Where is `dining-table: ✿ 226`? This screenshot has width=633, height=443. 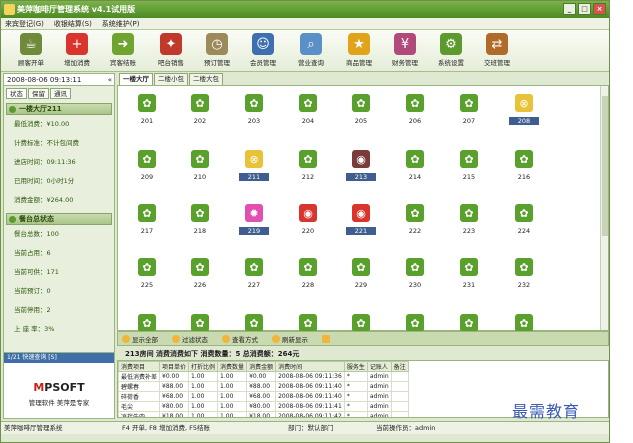
dining-table: ✿ 226 is located at coordinates (200, 275).